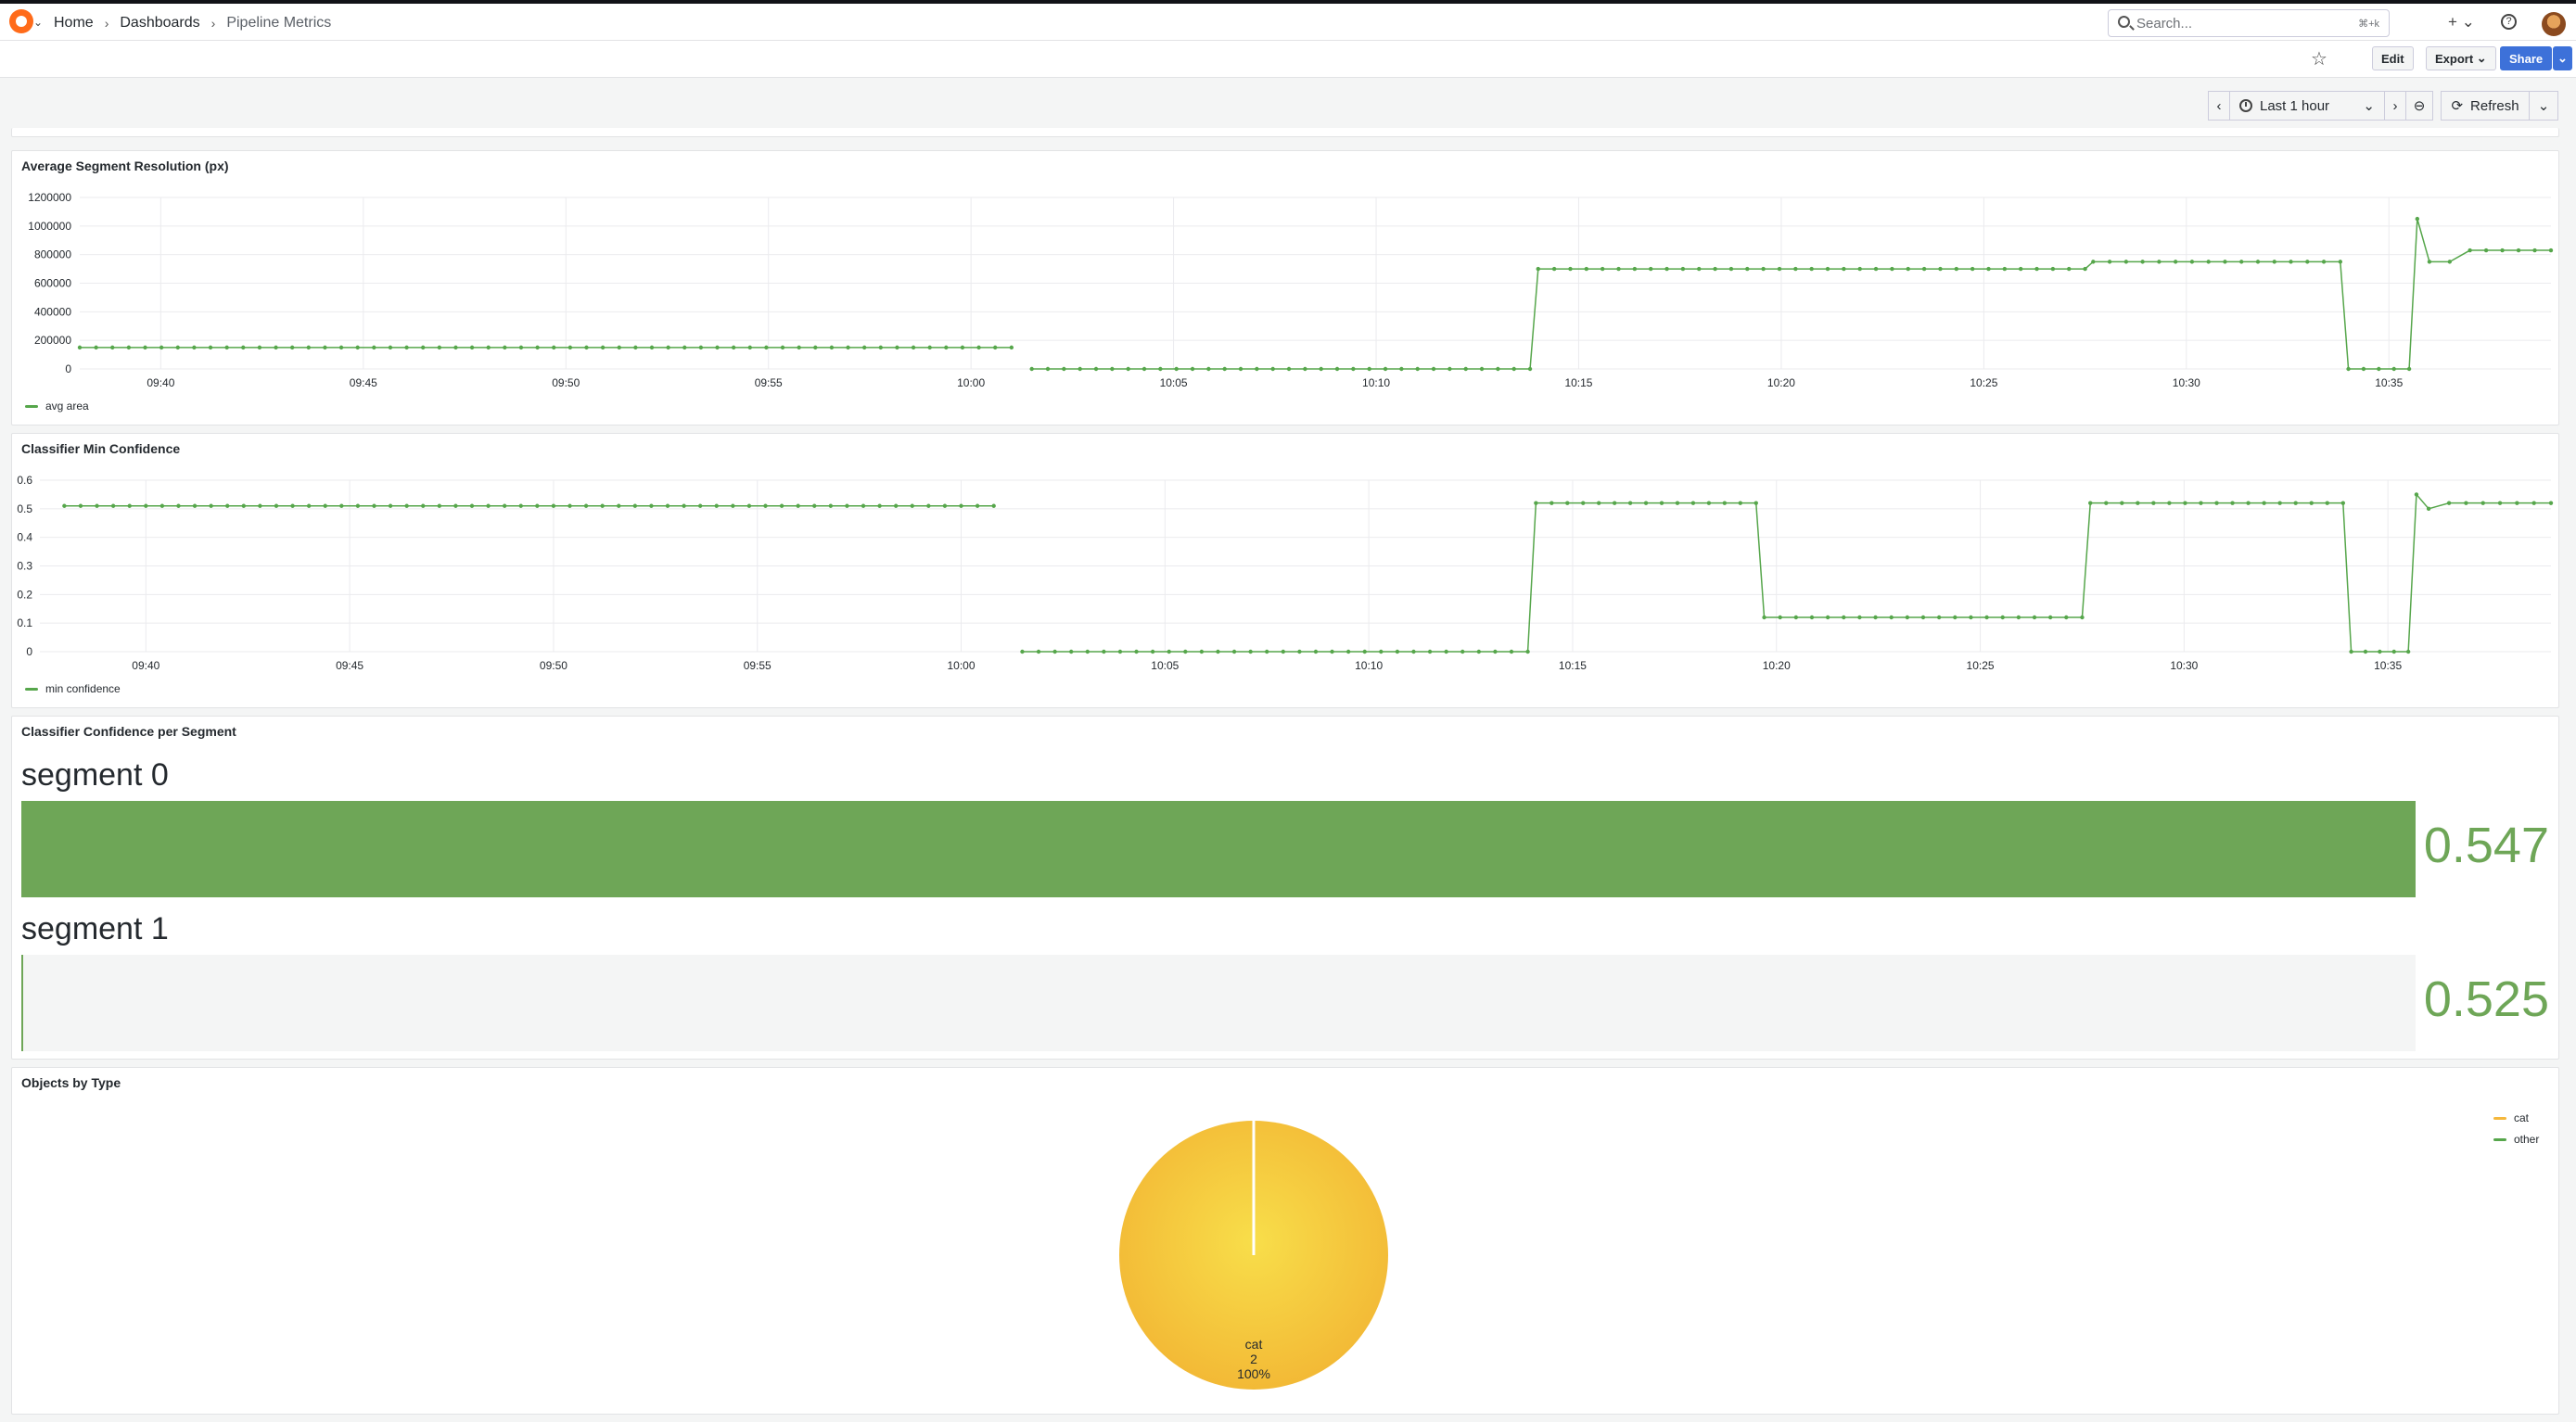  What do you see at coordinates (1573, 665) in the screenshot?
I see `x-tick-label: 10:15` at bounding box center [1573, 665].